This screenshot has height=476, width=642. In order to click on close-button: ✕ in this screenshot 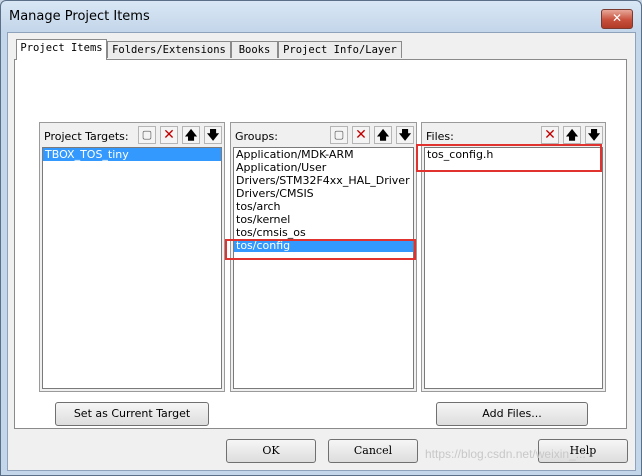, I will do `click(617, 19)`.